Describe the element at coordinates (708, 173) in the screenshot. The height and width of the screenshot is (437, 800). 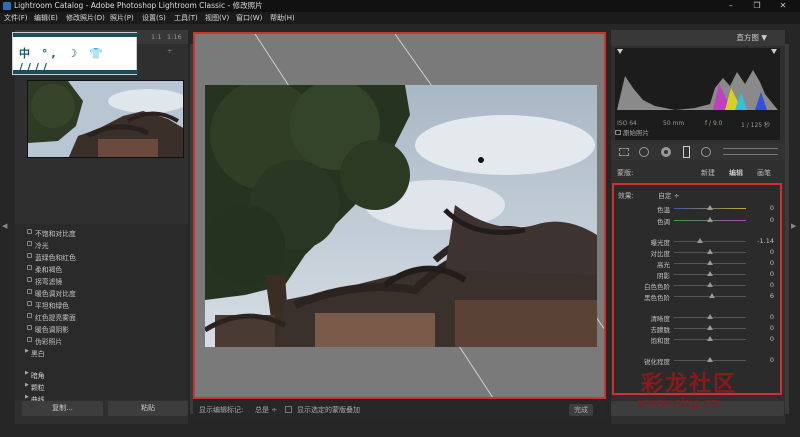
I see `mask-new-button: 新建` at that location.